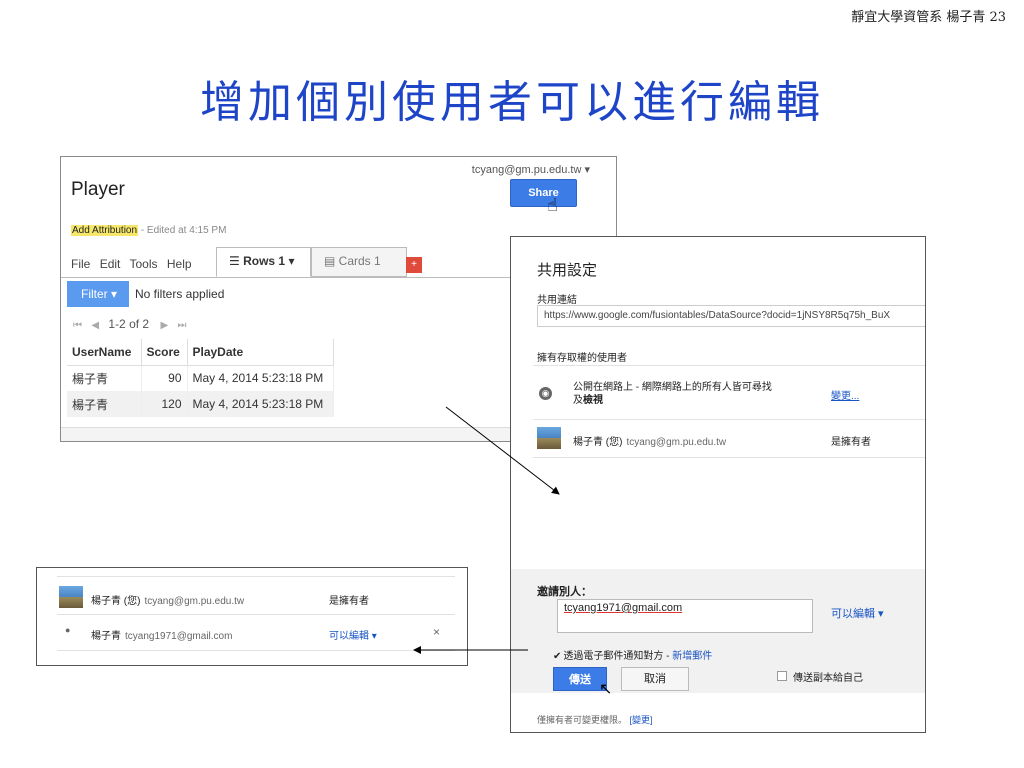 The image size is (1024, 768). I want to click on pager: ⏮ ◀ 1-2 of 2 ▶ ⏭, so click(132, 324).